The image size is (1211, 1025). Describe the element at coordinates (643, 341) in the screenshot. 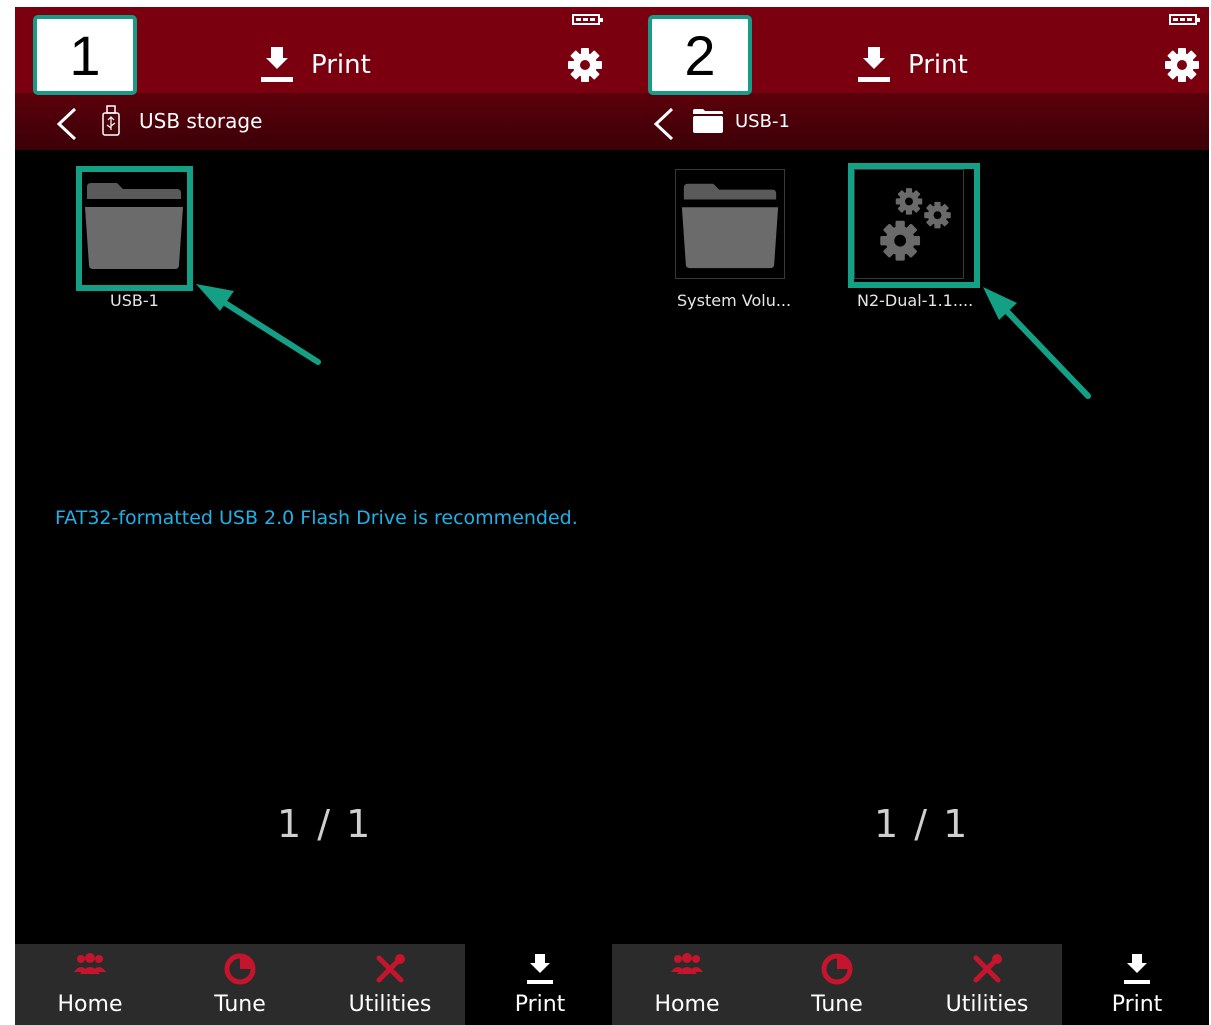

I see `annotation-arrow` at that location.